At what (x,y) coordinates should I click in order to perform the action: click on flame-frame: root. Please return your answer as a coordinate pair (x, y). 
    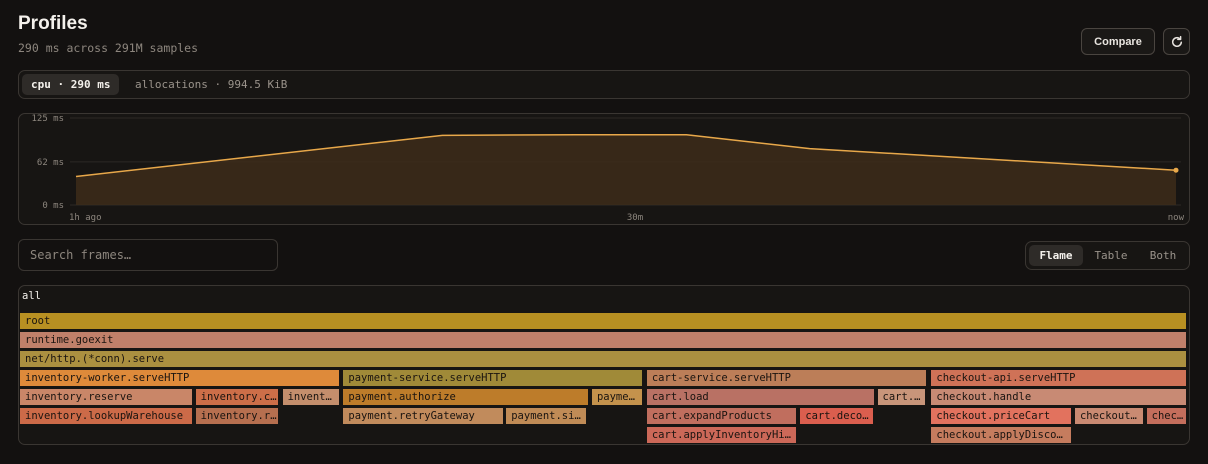
    Looking at the image, I should click on (603, 321).